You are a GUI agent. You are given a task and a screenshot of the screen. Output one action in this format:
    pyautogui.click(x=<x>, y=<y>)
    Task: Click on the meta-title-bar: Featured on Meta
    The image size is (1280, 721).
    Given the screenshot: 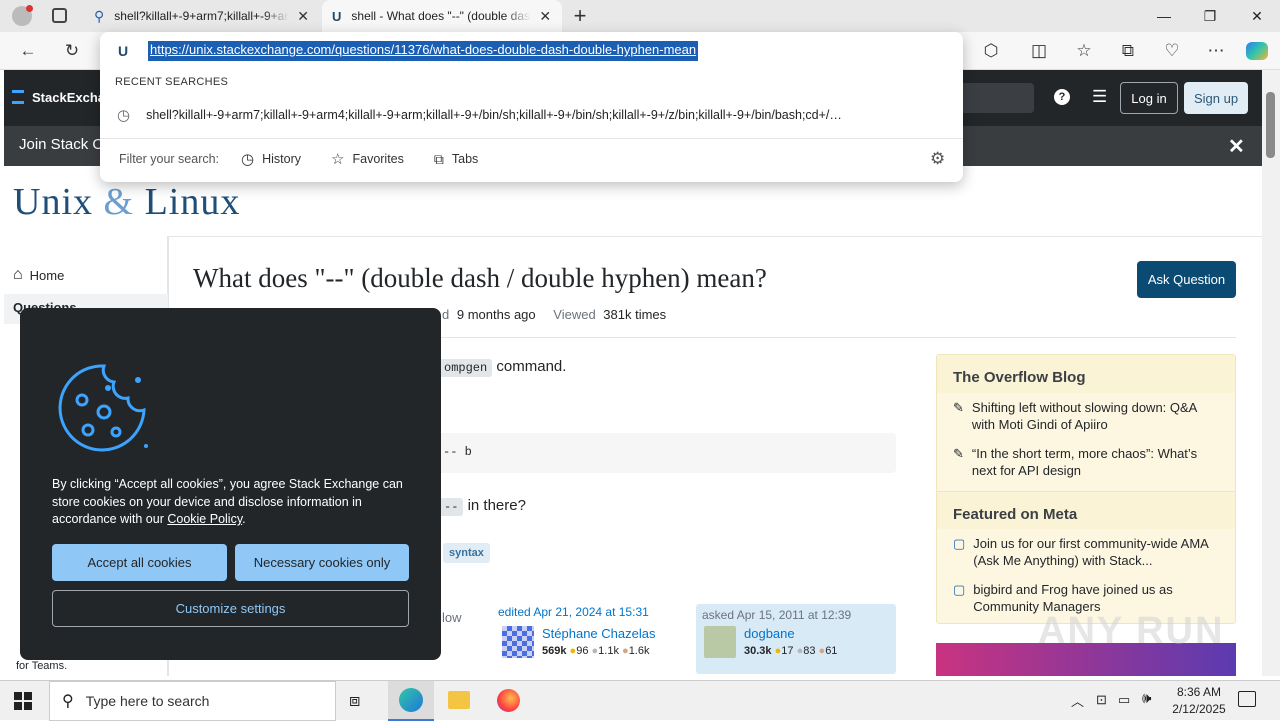 What is the action you would take?
    pyautogui.click(x=1086, y=510)
    